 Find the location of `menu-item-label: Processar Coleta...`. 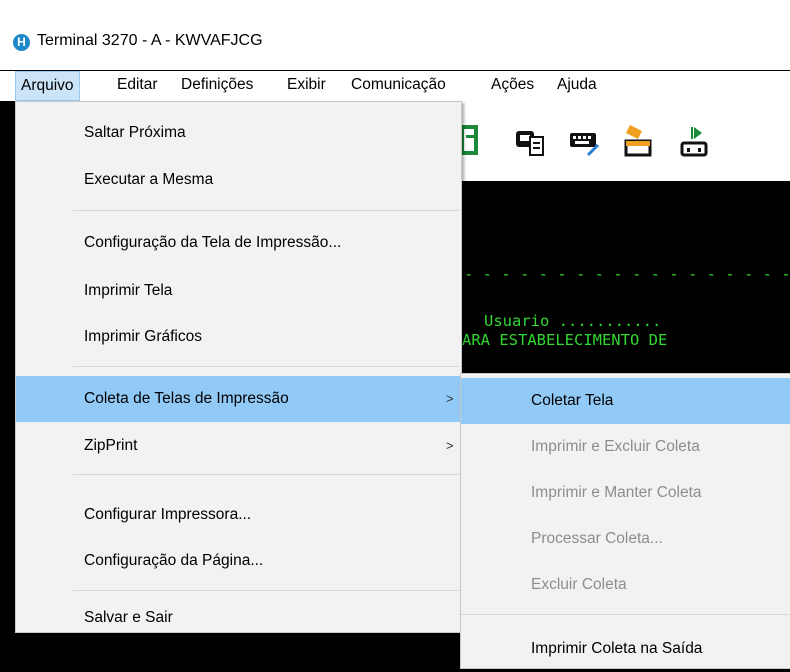

menu-item-label: Processar Coleta... is located at coordinates (597, 538).